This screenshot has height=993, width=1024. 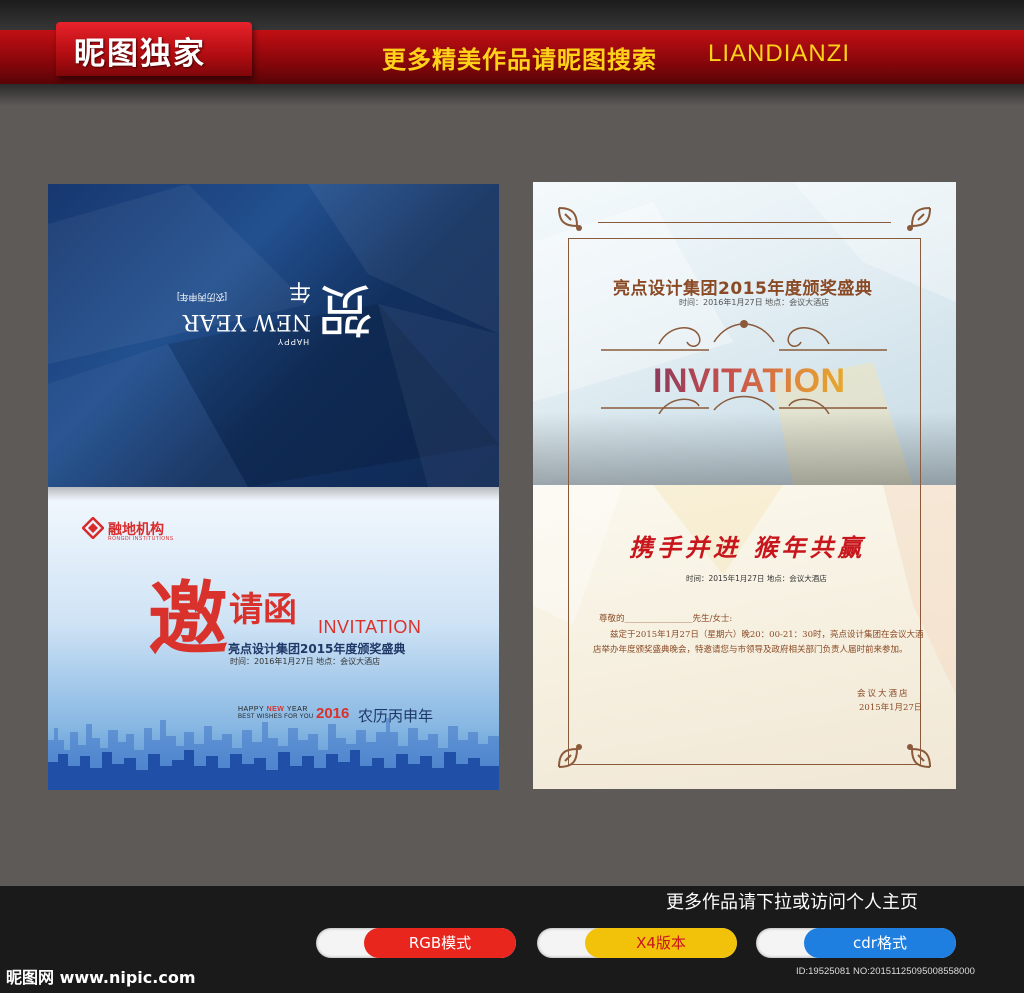 I want to click on header-slogan: 更多精美作品请昵图搜索, so click(x=519, y=60).